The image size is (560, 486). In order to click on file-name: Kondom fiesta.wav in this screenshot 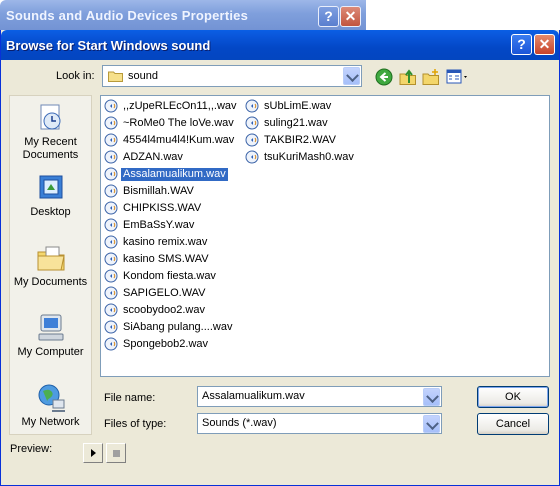, I will do `click(169, 276)`.